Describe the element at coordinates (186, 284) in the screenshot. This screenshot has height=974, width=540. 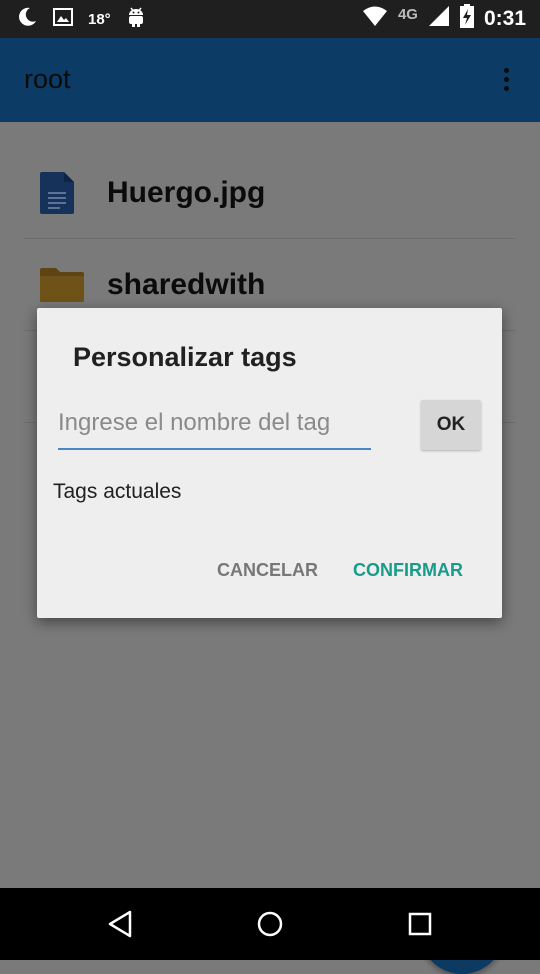
I see `folder-name: sharedwith` at that location.